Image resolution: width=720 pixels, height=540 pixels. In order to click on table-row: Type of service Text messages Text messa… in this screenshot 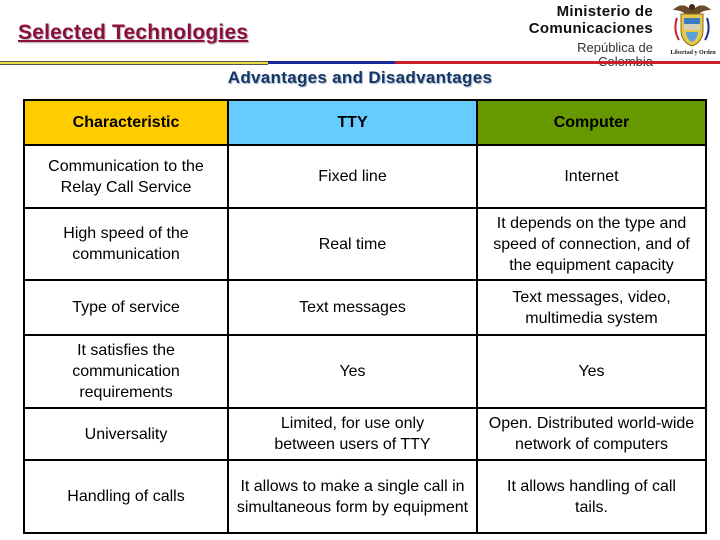, I will do `click(365, 307)`.